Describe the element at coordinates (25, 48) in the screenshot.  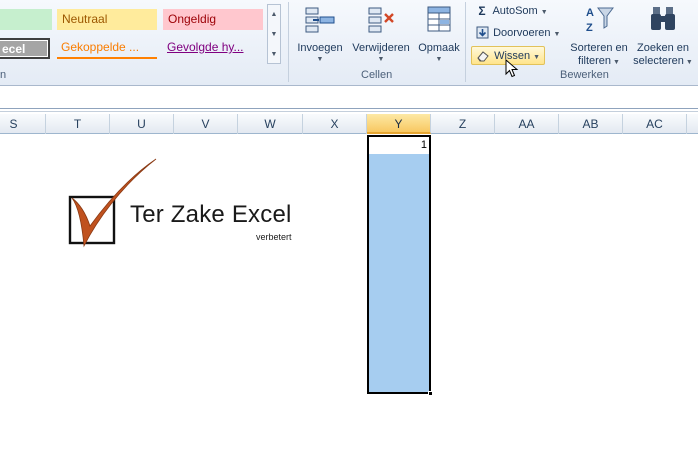
I see `style-controlecel: ecel` at that location.